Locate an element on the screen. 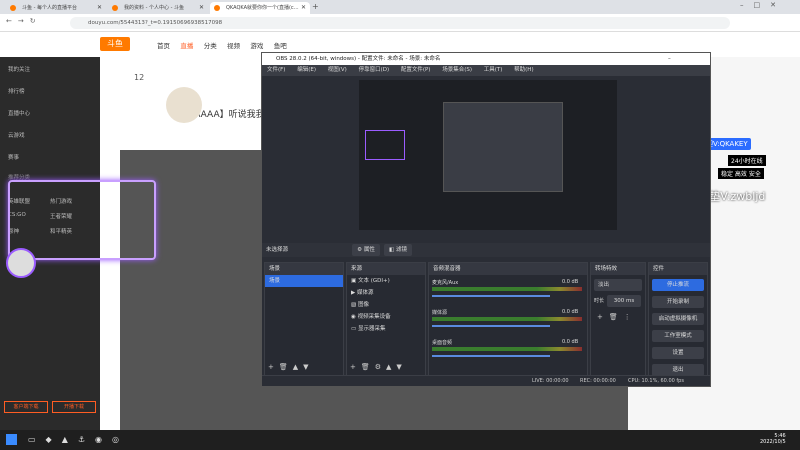  menu-docks: 停靠窗口(D) is located at coordinates (374, 70).